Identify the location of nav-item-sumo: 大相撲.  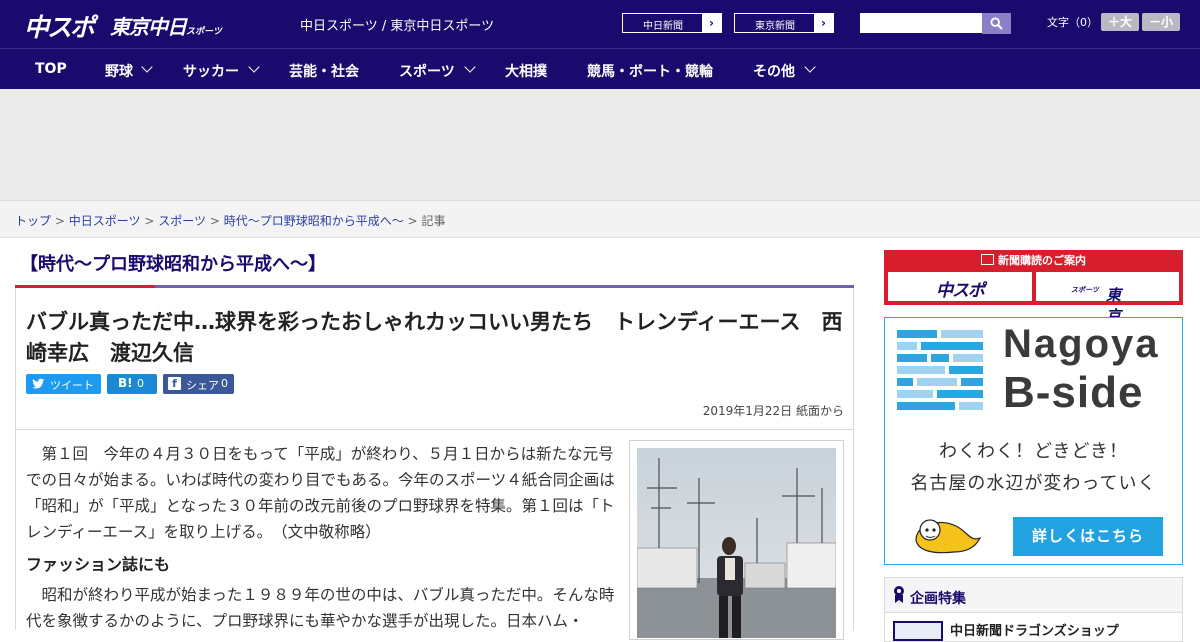
(526, 71).